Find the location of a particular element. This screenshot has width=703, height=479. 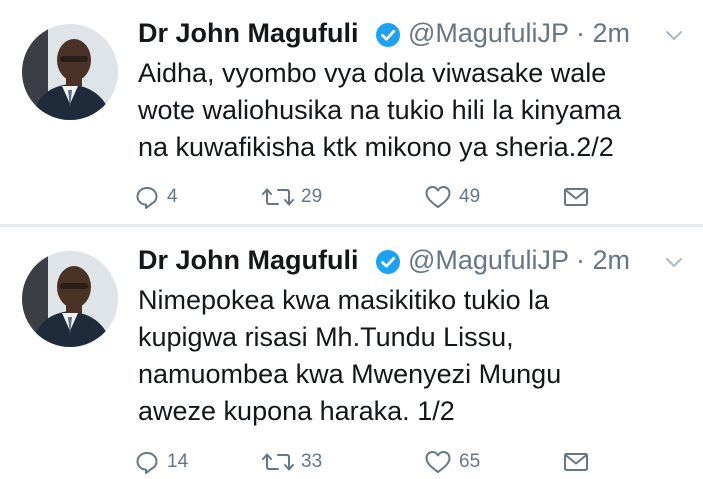

tweet-text-line: na kuwafikisha ktk mikono ya sheria.2/2 is located at coordinates (376, 147).